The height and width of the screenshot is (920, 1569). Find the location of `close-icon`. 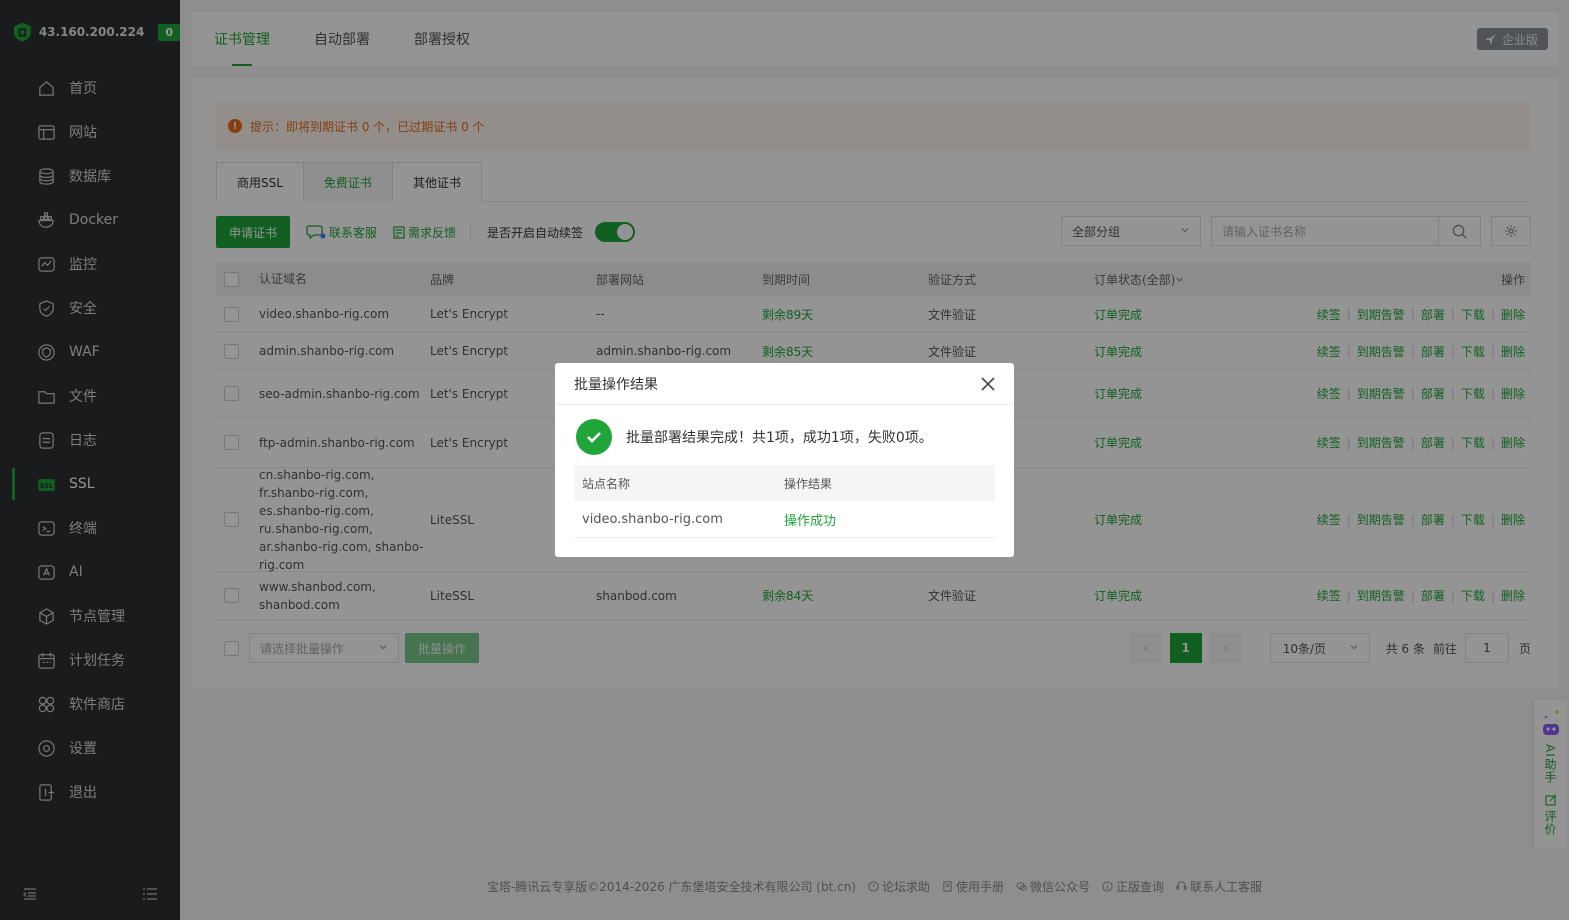

close-icon is located at coordinates (988, 384).